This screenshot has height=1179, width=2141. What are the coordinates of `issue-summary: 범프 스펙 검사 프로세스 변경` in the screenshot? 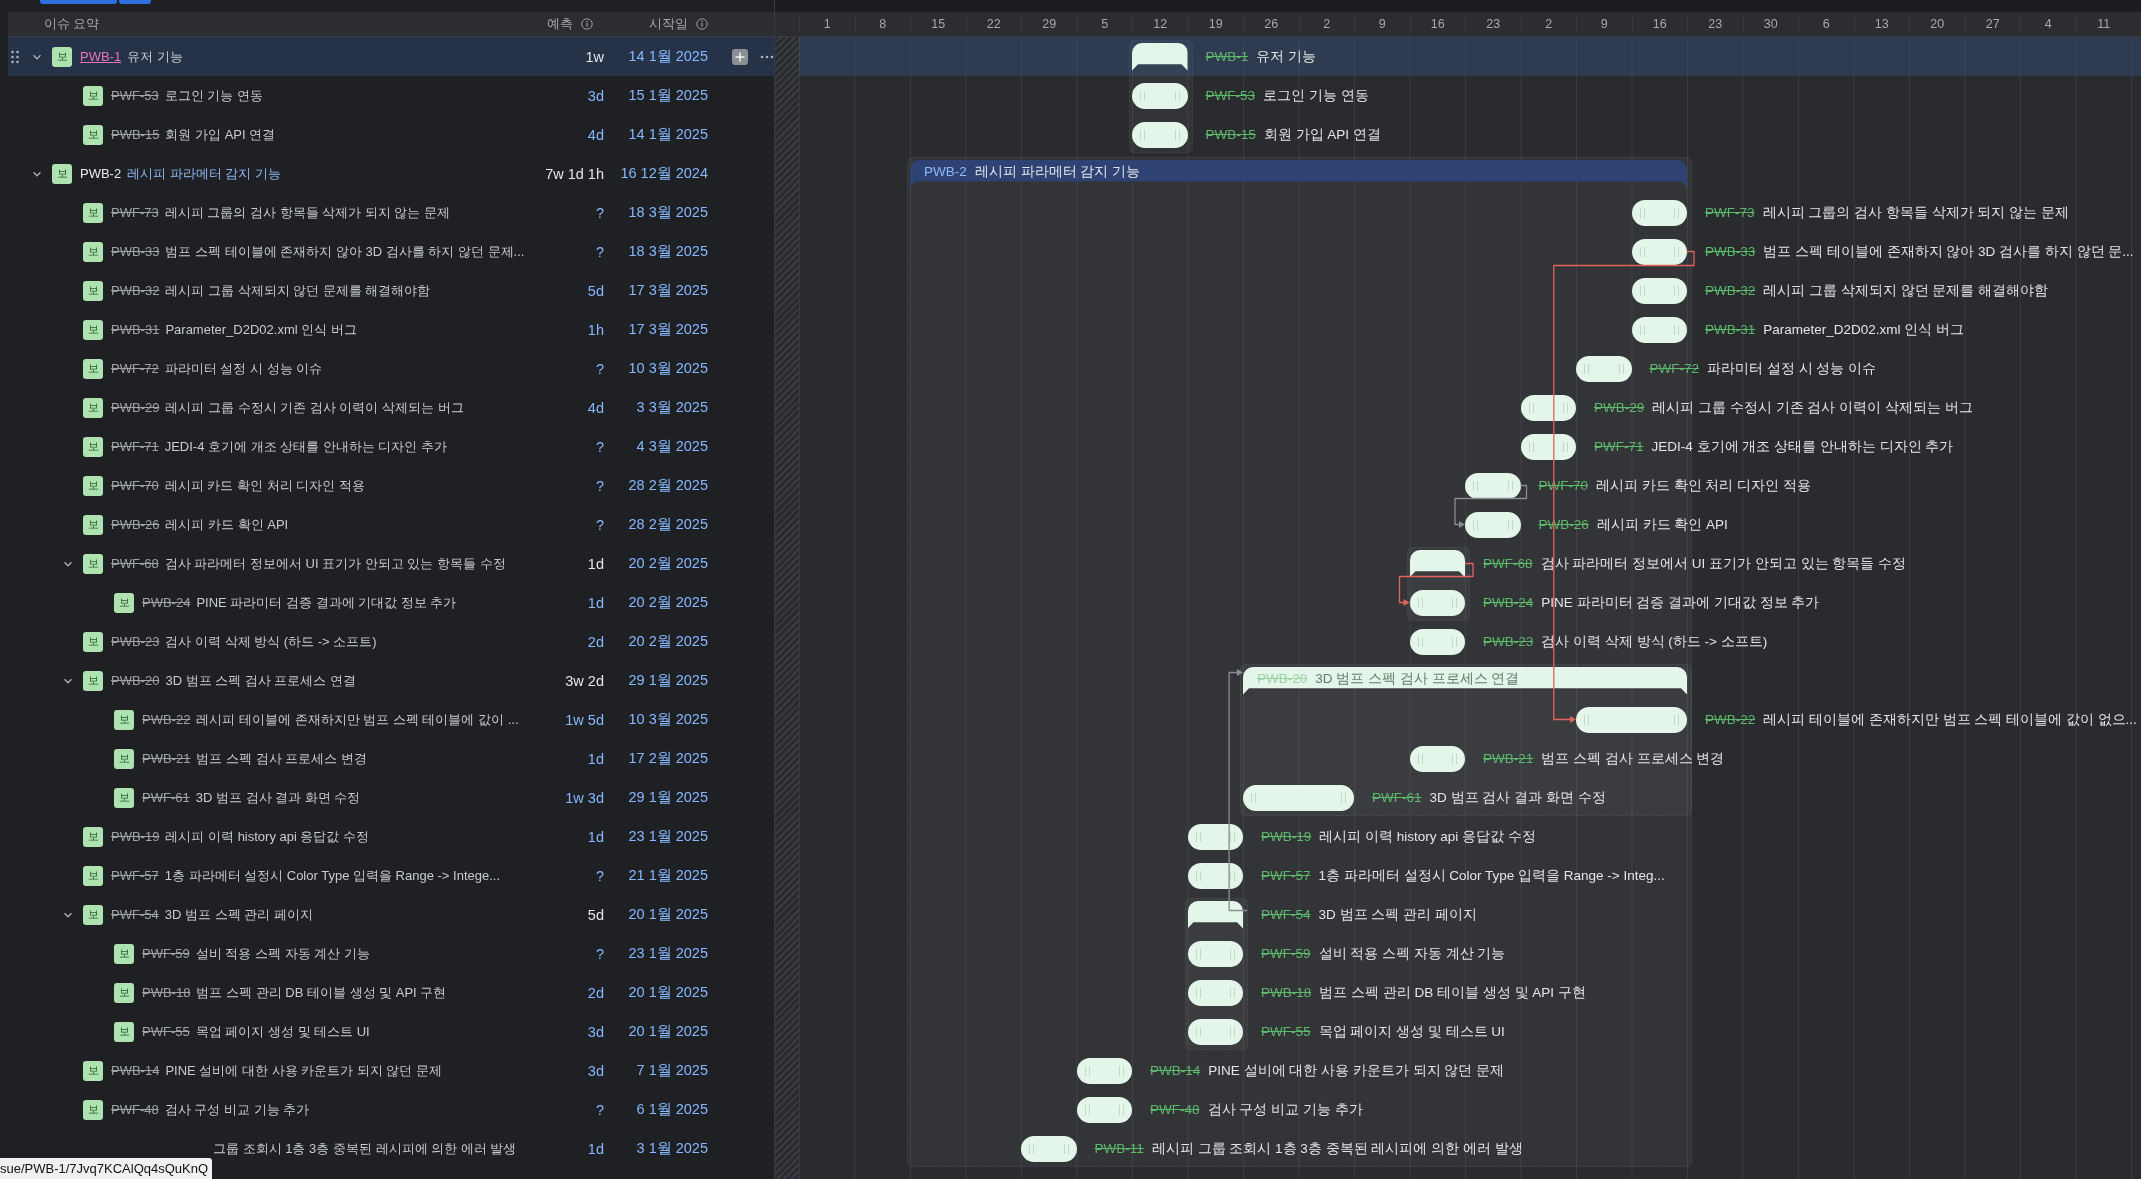 It's located at (369, 758).